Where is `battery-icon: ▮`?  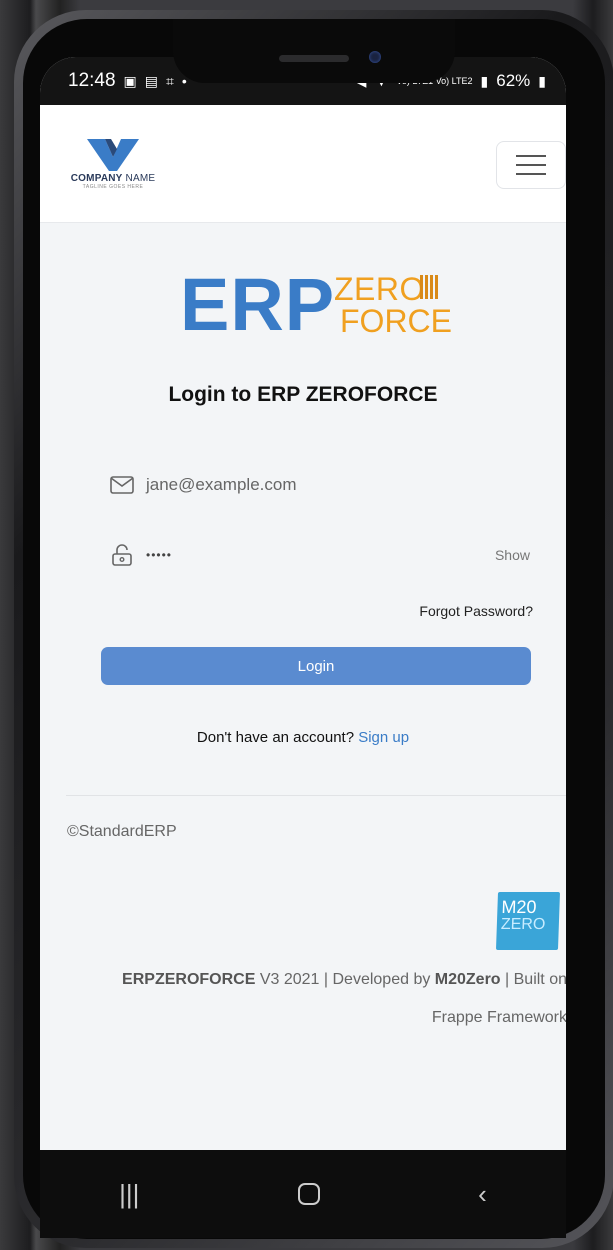
battery-icon: ▮ is located at coordinates (542, 80).